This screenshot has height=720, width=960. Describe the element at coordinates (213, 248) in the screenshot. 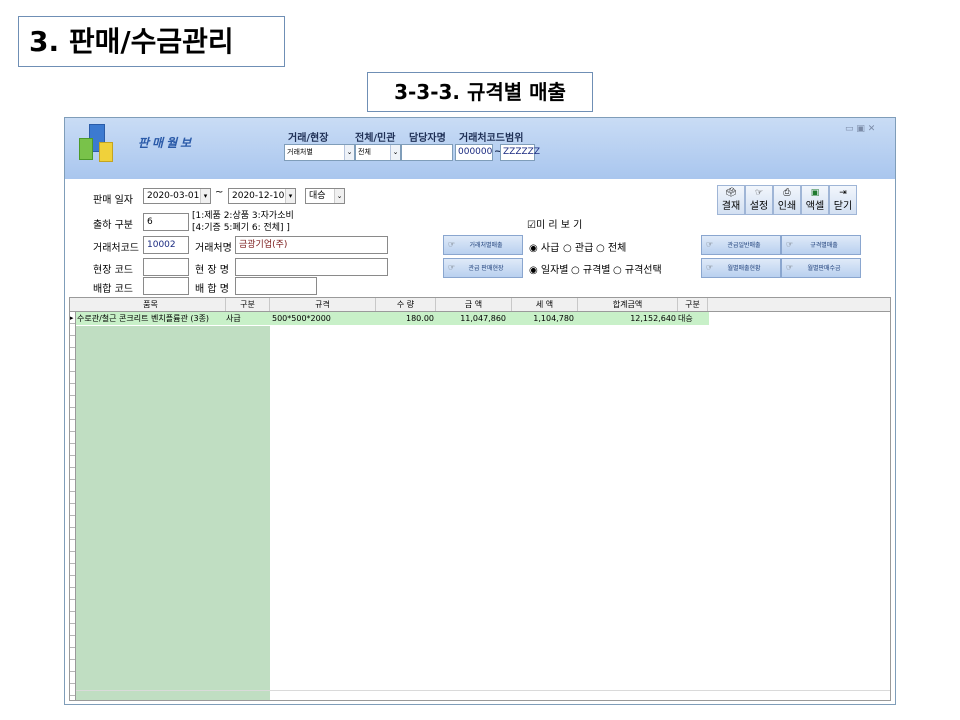

I see `client-name-label: 거래처명` at that location.